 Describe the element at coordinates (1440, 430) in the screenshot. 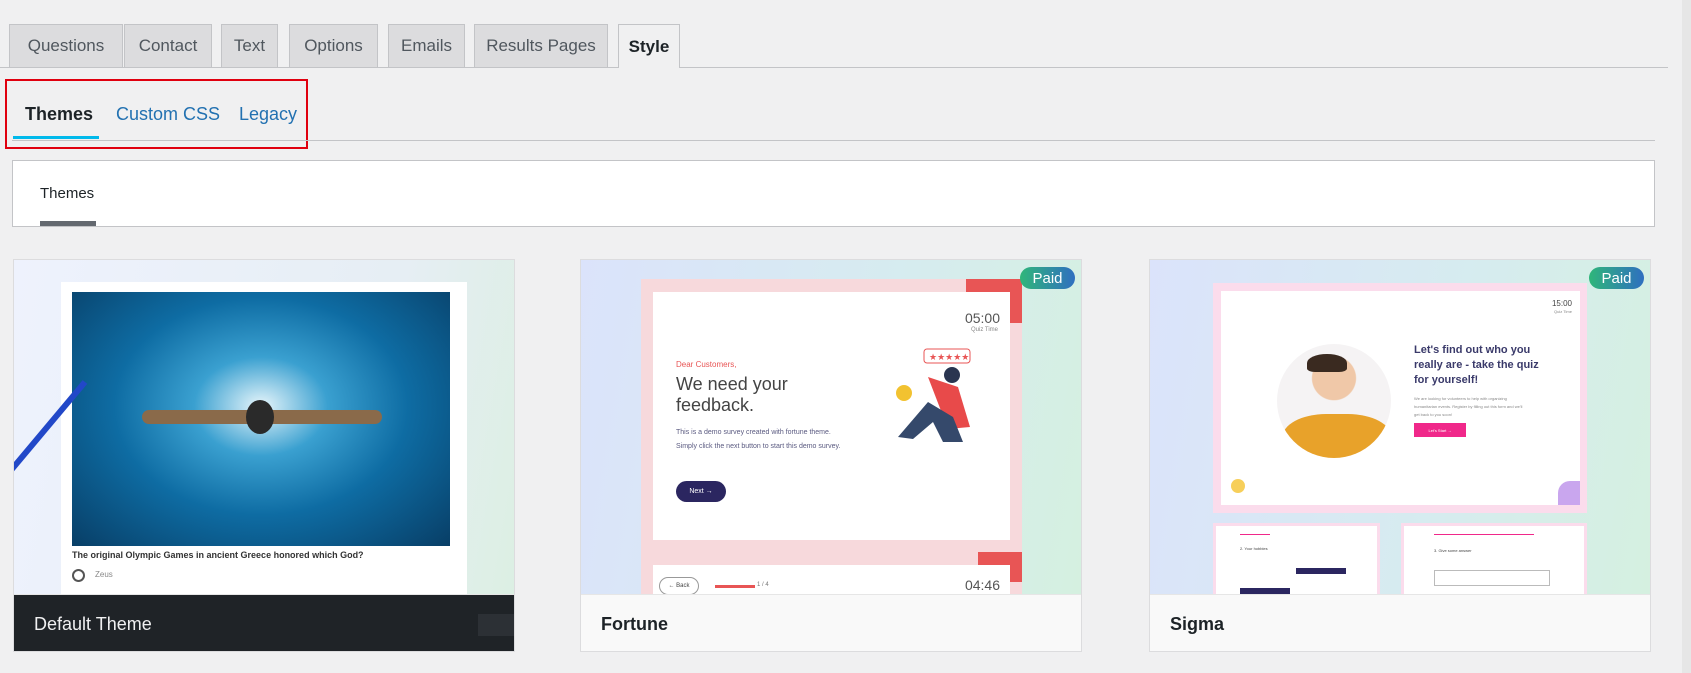

I see `start-button: Let's Start →` at that location.